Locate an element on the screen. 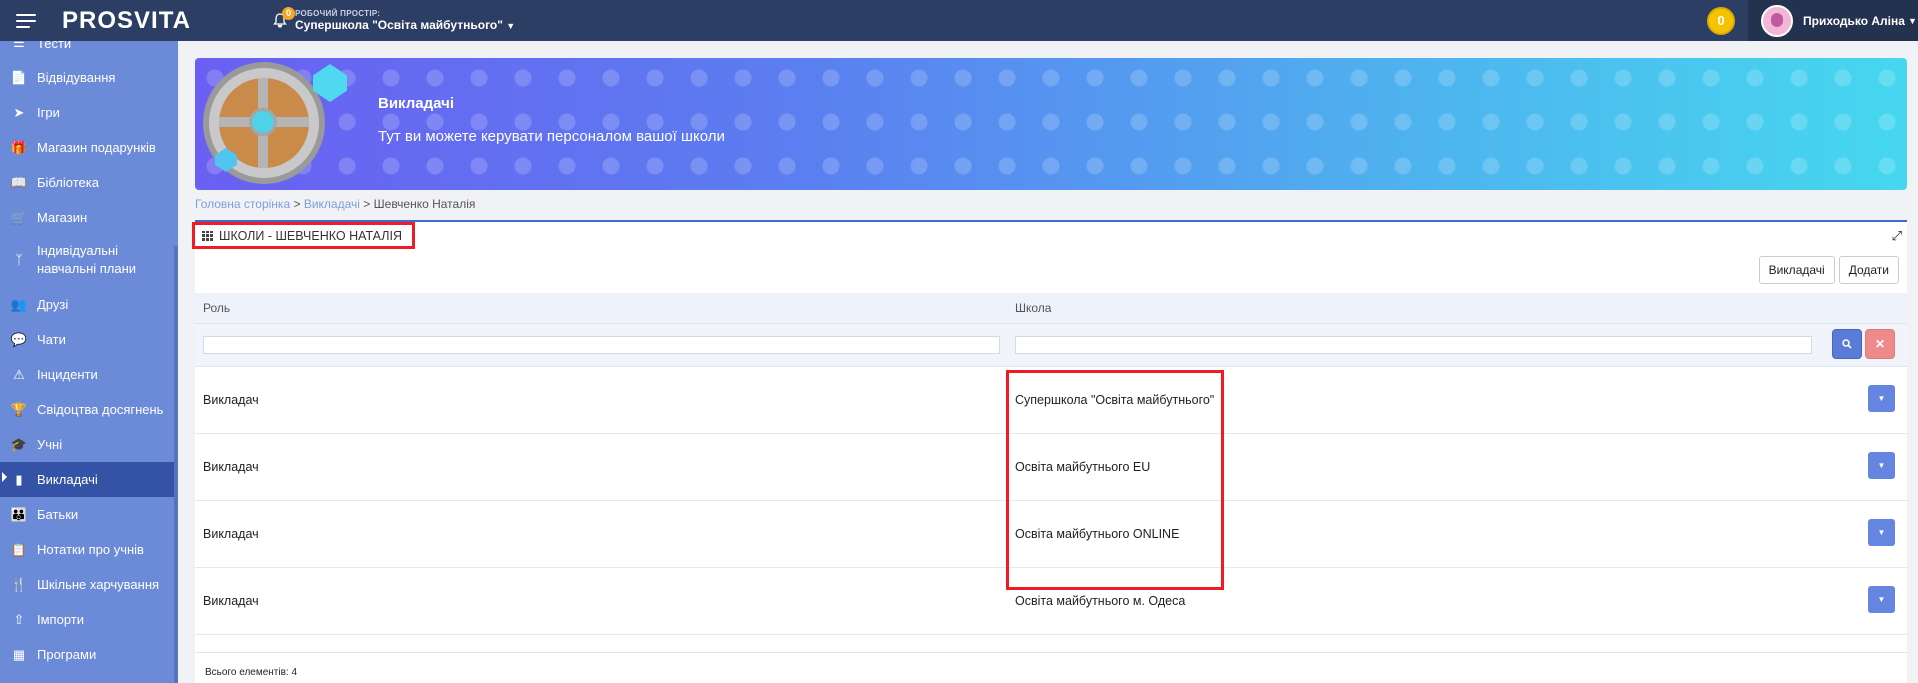 The height and width of the screenshot is (683, 1918). list-icon: ☰ is located at coordinates (19, 45).